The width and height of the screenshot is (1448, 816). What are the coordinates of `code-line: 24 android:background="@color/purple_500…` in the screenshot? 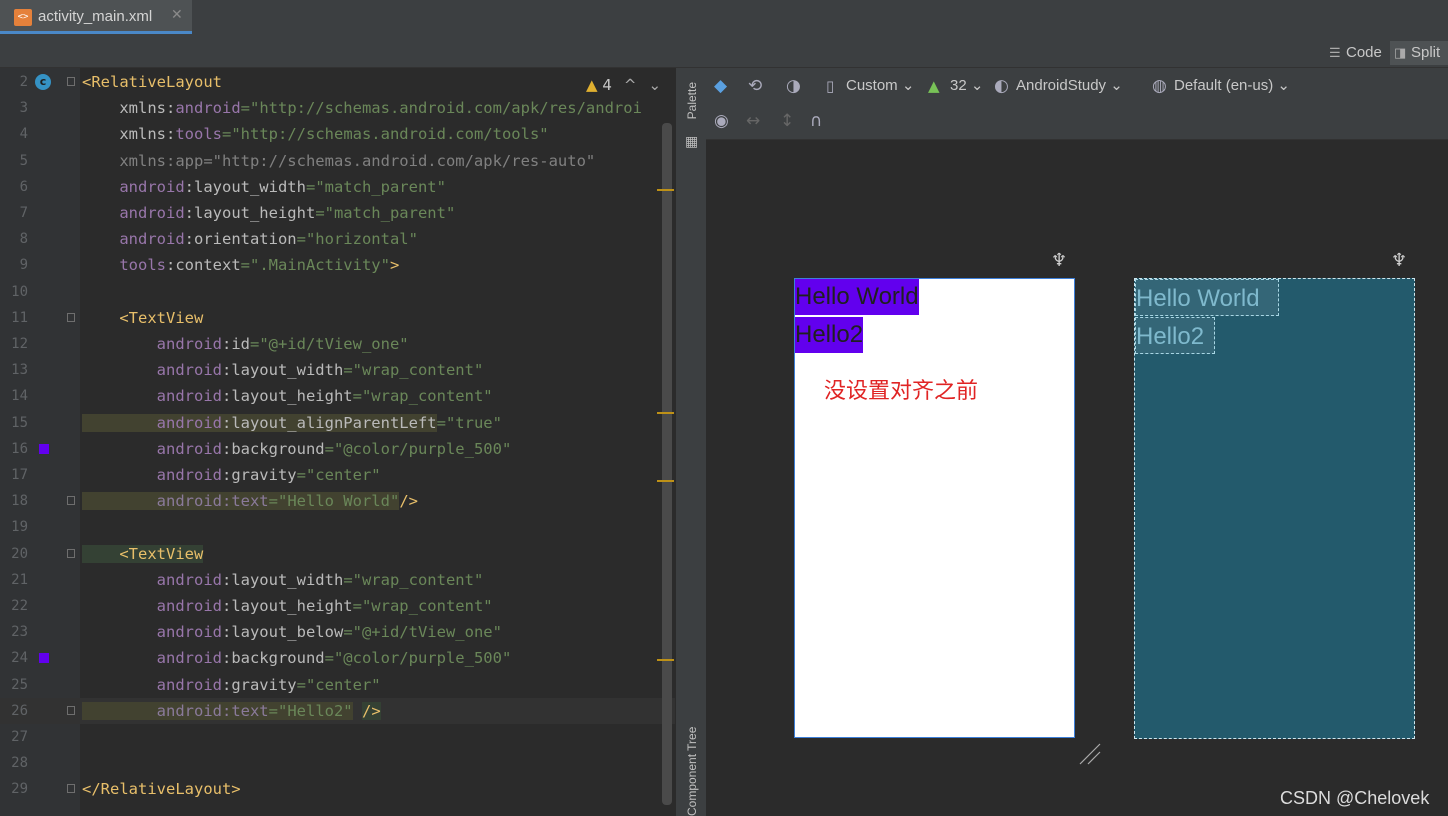 It's located at (337, 658).